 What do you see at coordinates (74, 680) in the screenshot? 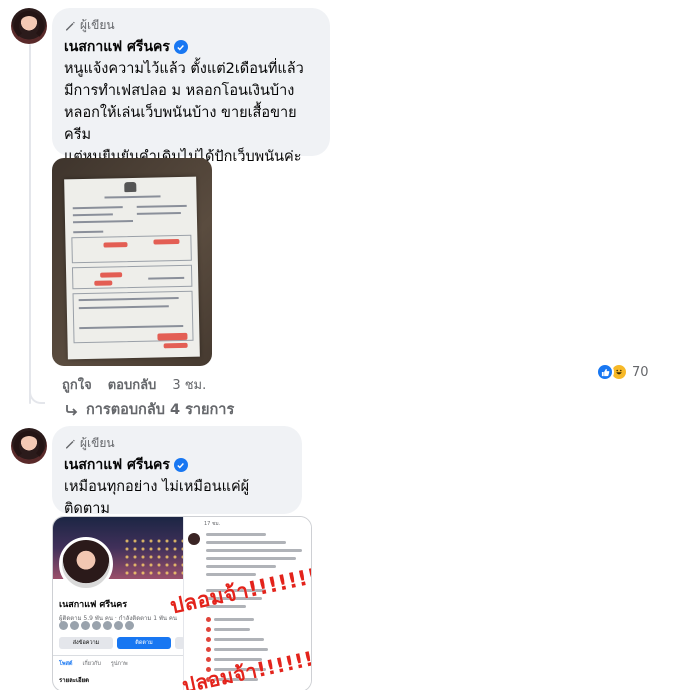
I see `profile-intro-heading: รายละเอียด` at bounding box center [74, 680].